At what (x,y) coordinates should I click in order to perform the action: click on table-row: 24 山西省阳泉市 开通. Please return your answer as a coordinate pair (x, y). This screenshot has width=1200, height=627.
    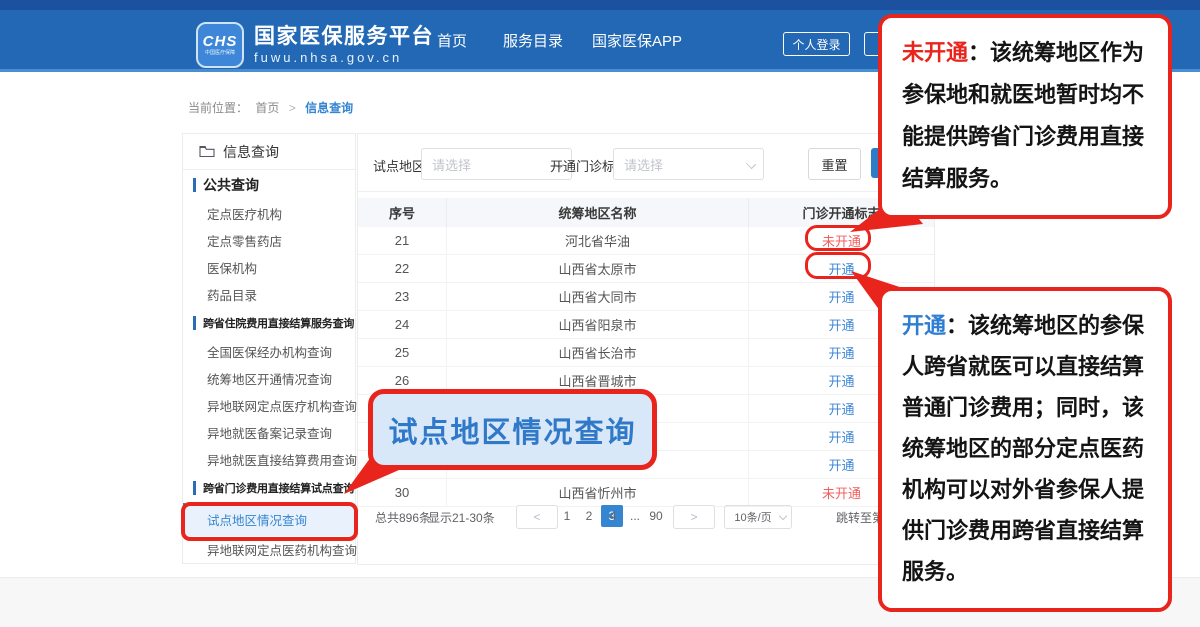
    Looking at the image, I should click on (646, 325).